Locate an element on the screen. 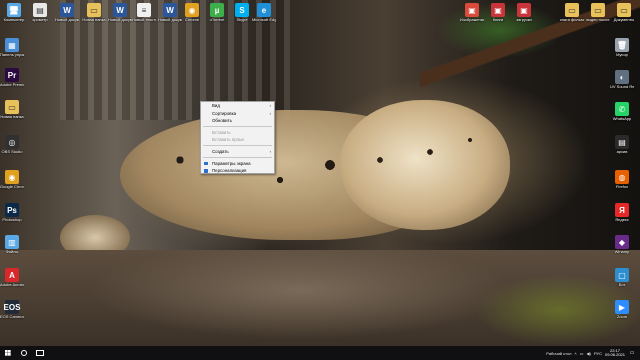  context-menu-item: Создать › is located at coordinates (237, 152).